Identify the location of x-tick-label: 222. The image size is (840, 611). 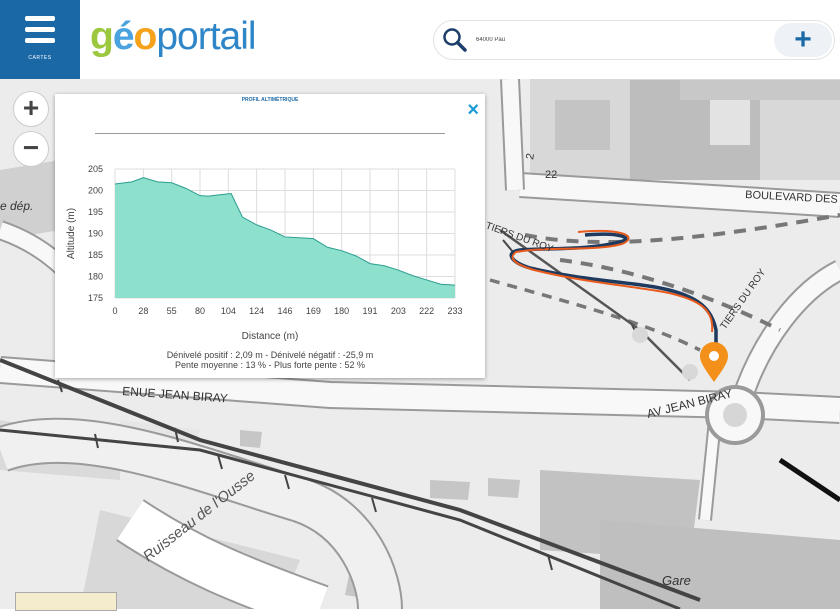
(426, 311).